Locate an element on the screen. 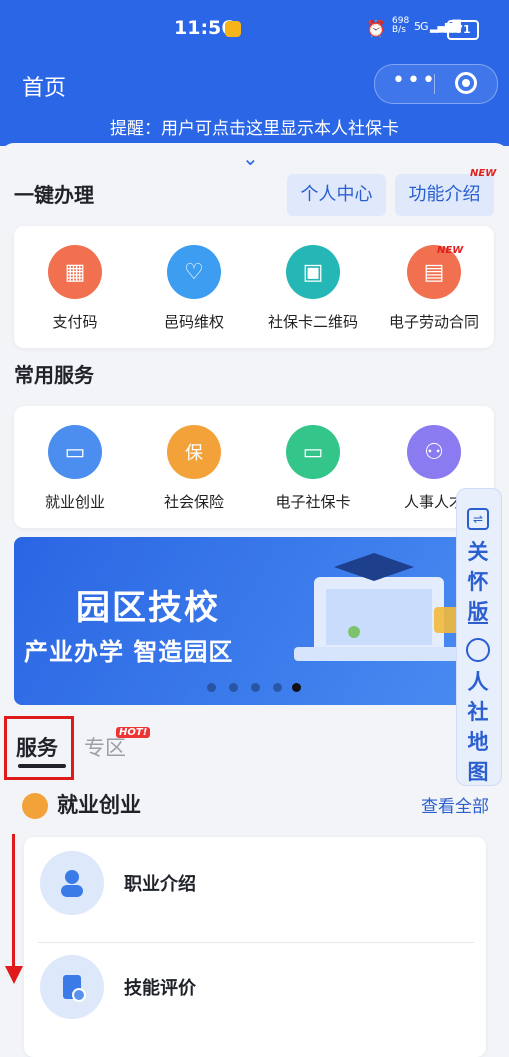 The width and height of the screenshot is (509, 1057). quick-item-pay-code: ▦ 支付码 is located at coordinates (75, 288).